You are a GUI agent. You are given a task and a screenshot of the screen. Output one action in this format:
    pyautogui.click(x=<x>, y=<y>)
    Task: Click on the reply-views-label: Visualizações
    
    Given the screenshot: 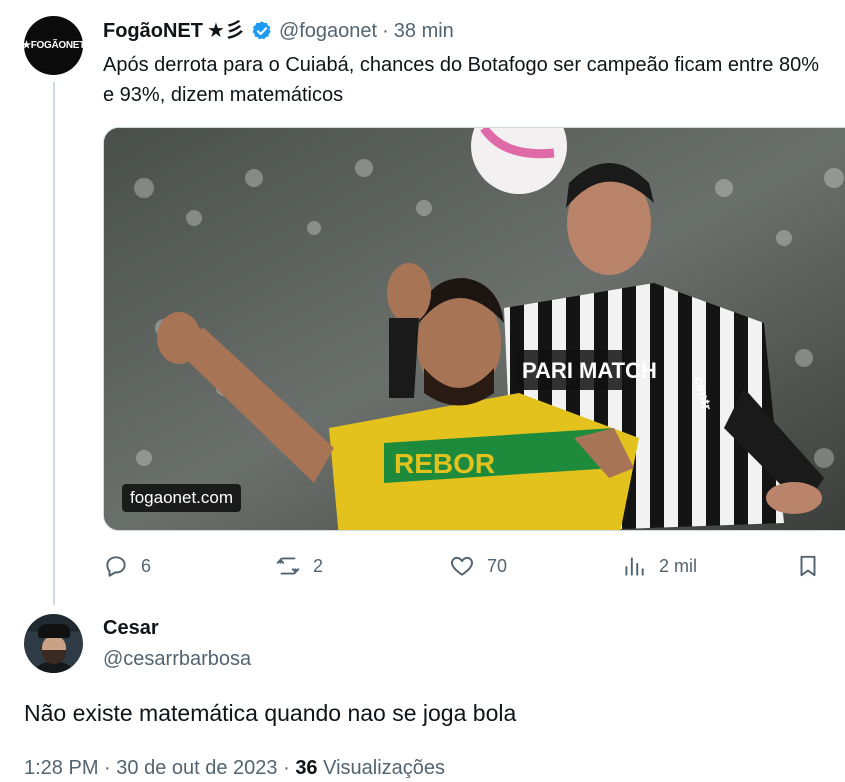 What is the action you would take?
    pyautogui.click(x=384, y=768)
    